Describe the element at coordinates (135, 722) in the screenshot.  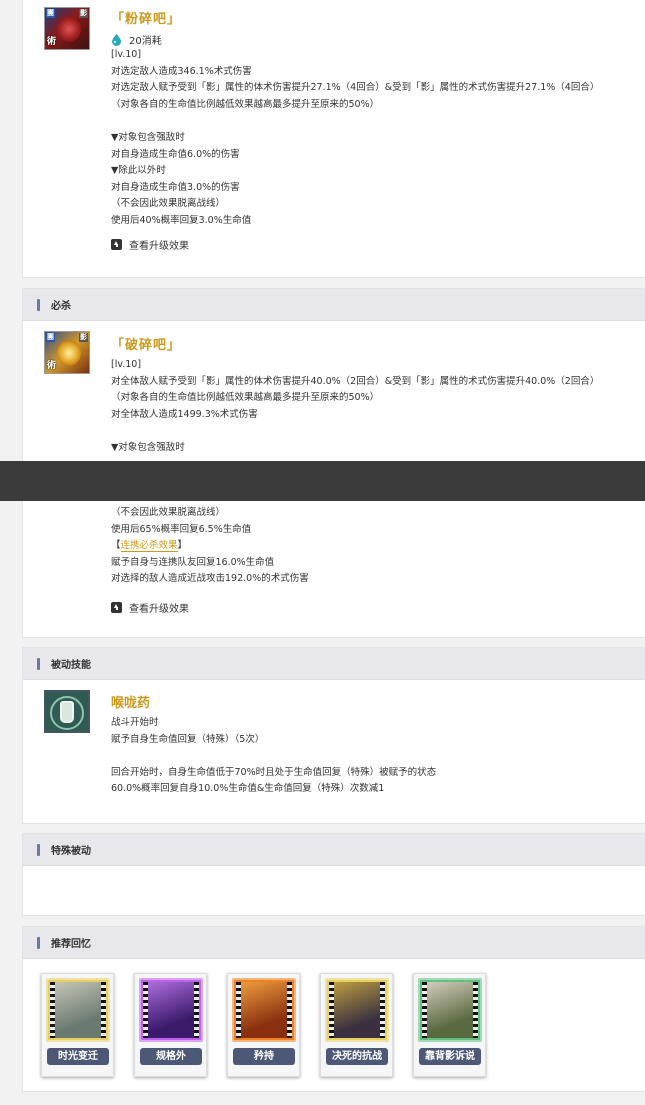
I see `description-line: 战斗开始时` at that location.